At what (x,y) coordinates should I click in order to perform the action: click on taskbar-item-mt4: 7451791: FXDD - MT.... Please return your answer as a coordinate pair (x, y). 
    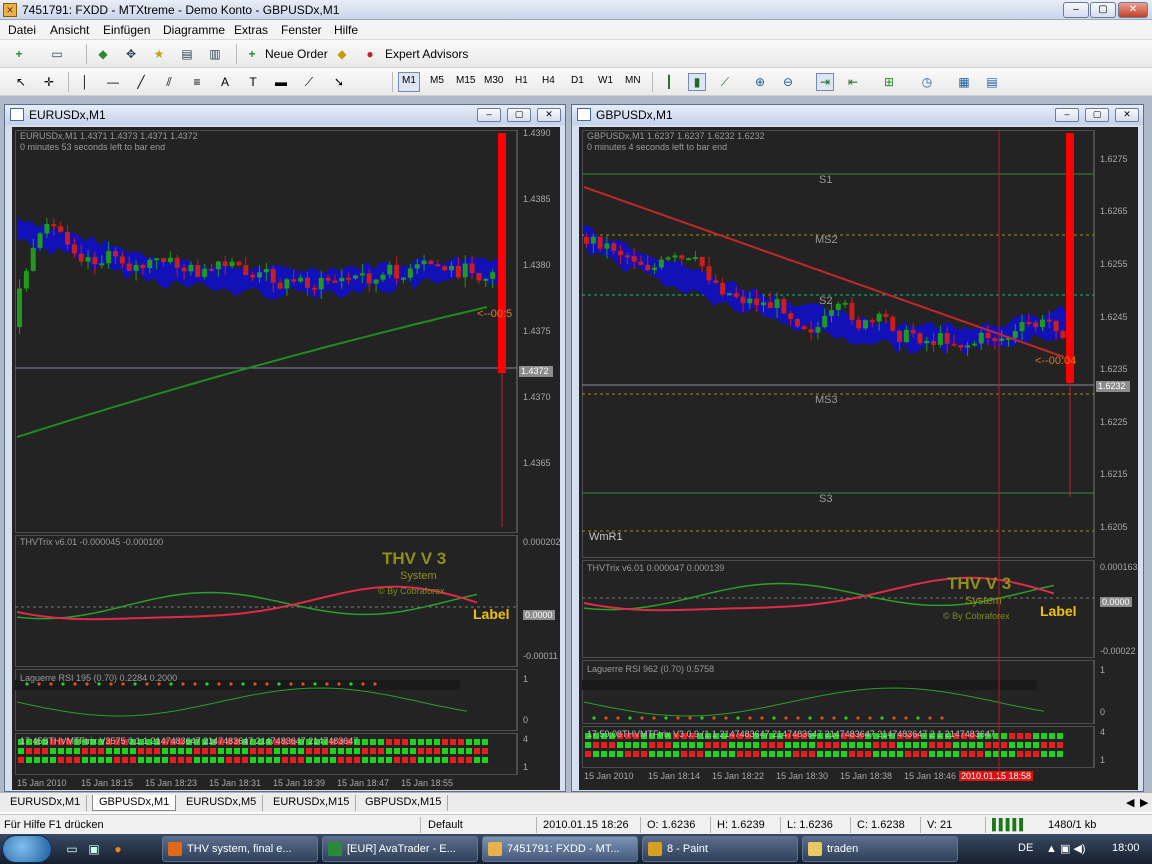
    Looking at the image, I should click on (560, 849).